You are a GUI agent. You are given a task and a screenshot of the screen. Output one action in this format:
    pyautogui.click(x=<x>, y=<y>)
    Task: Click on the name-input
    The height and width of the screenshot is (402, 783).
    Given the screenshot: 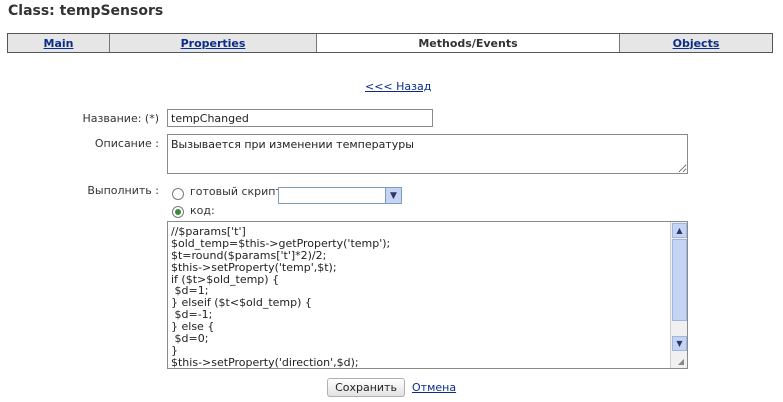 What is the action you would take?
    pyautogui.click(x=300, y=118)
    